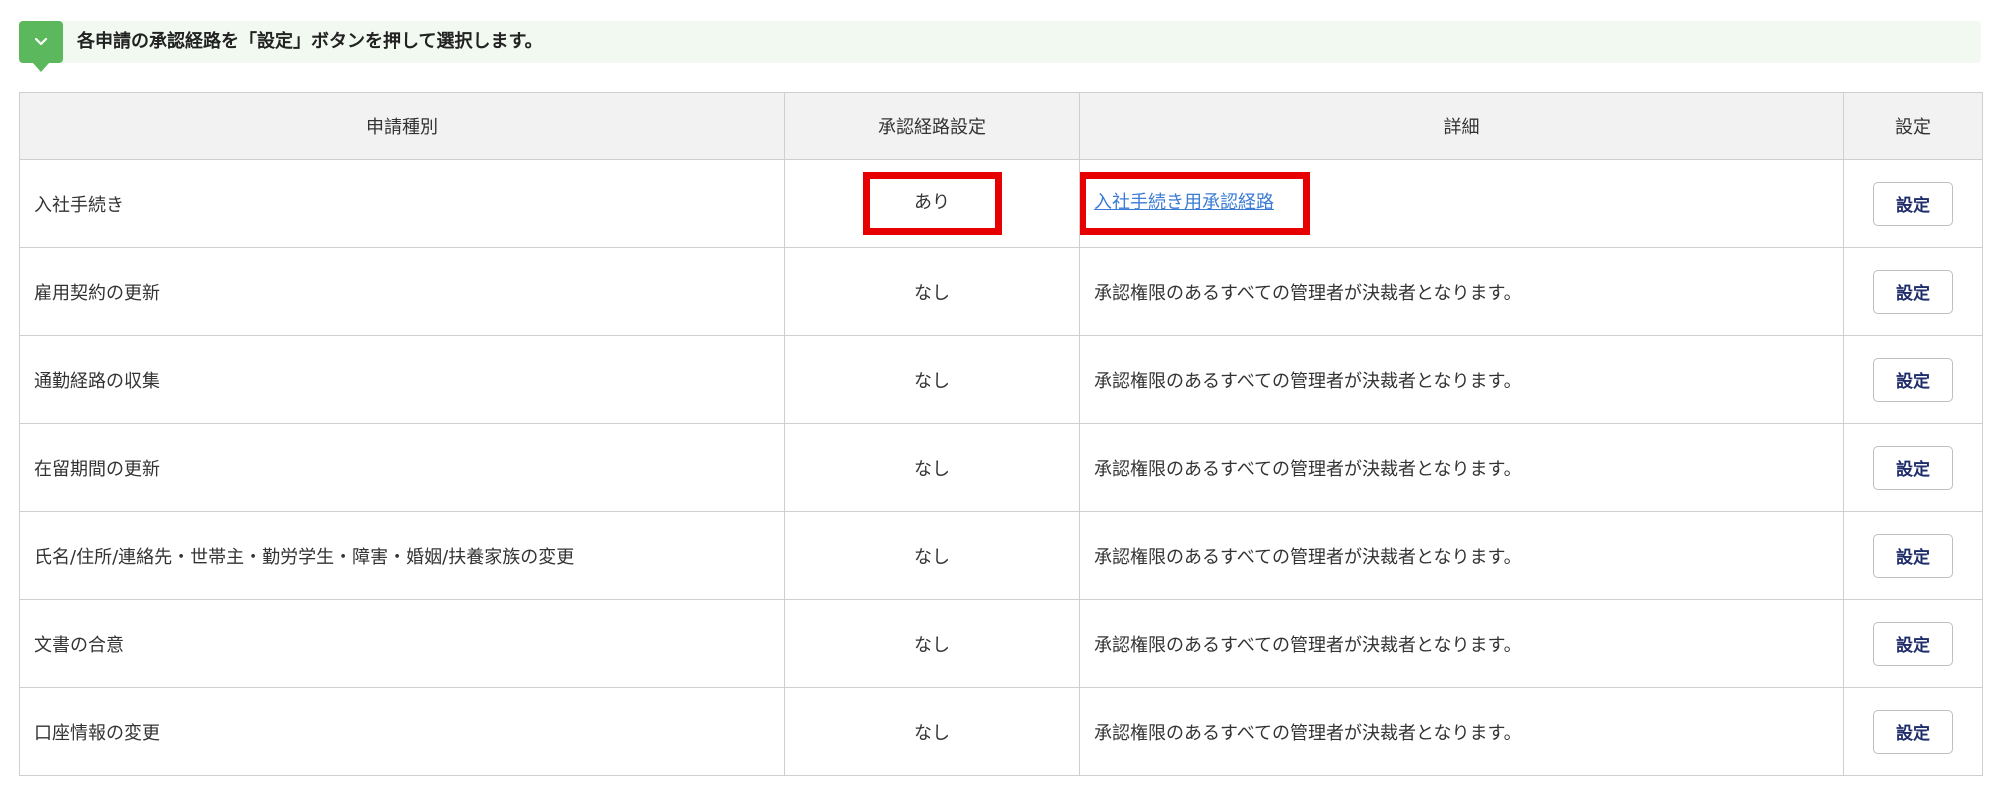  I want to click on header-setting: 設定, so click(1913, 126).